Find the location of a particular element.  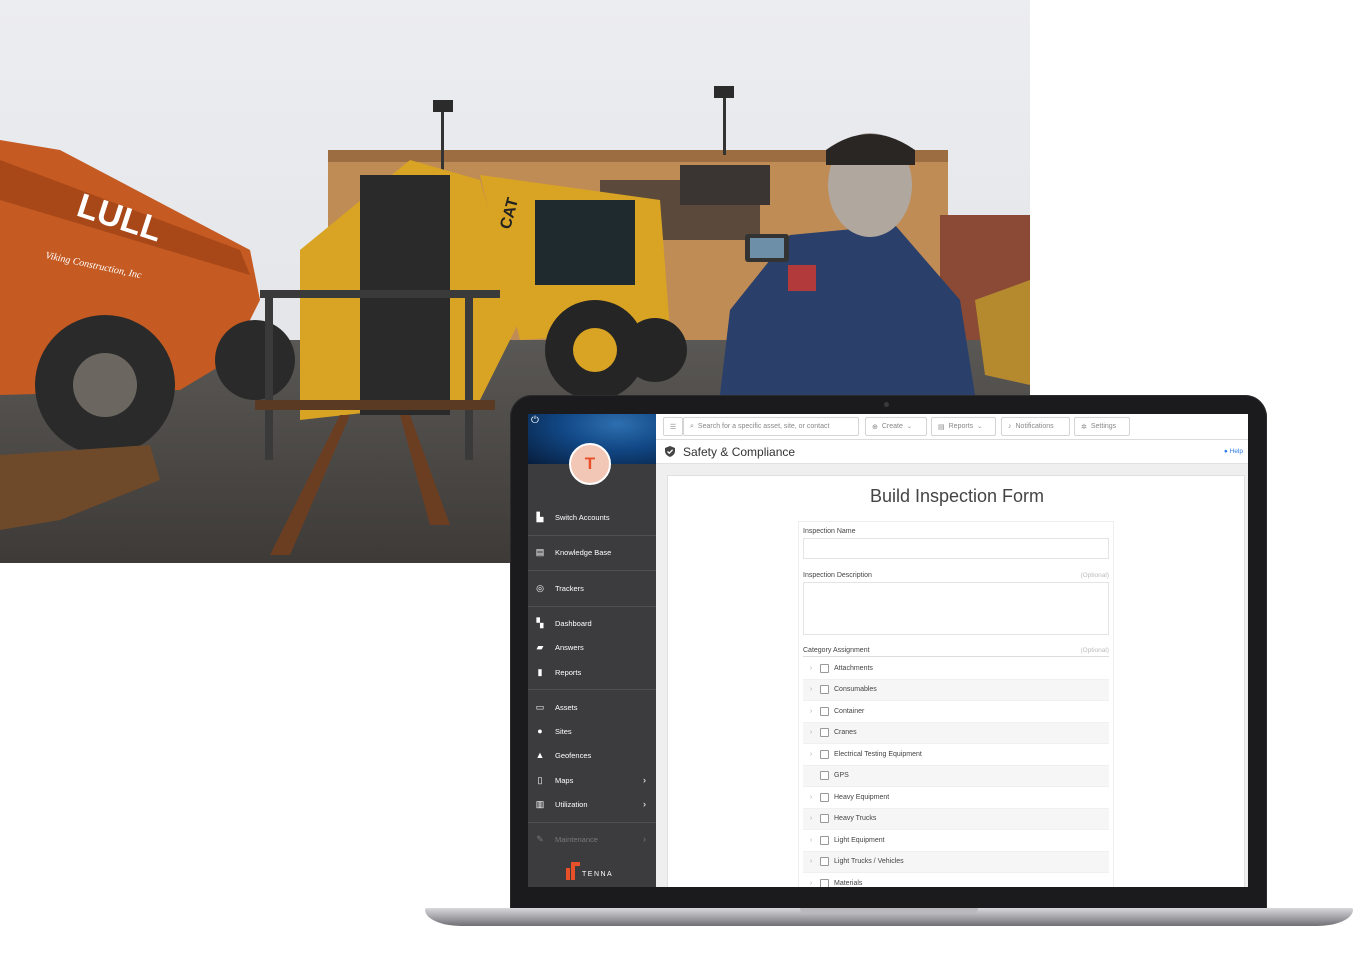

category-row-container: › Container is located at coordinates (956, 712).